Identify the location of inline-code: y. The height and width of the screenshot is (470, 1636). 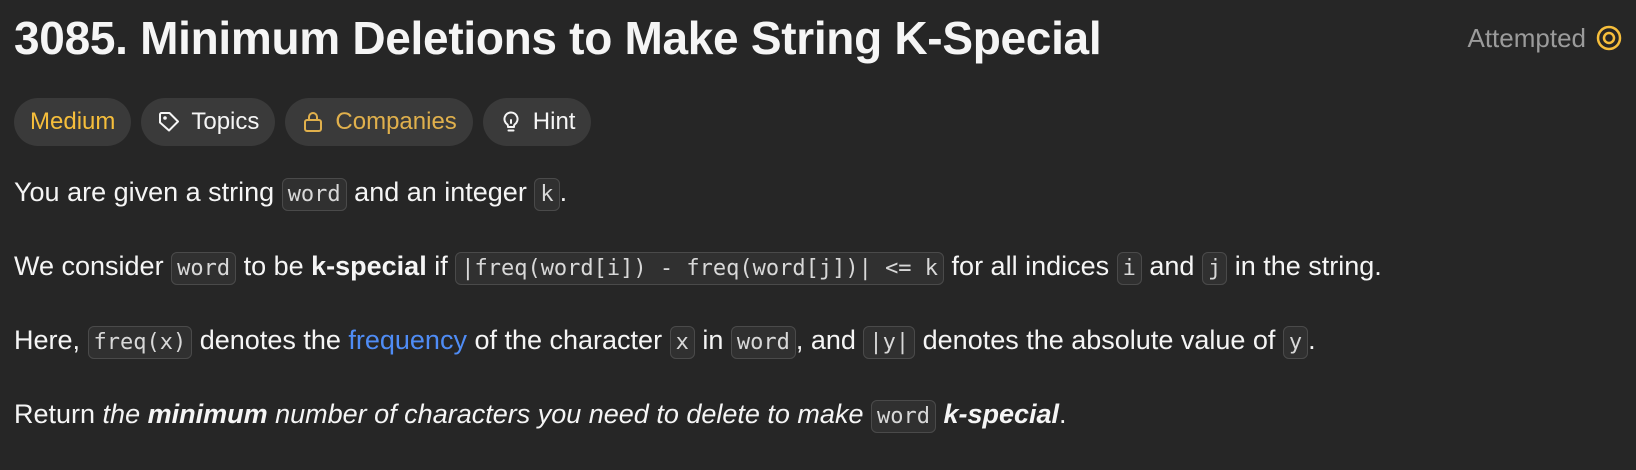
(1295, 342).